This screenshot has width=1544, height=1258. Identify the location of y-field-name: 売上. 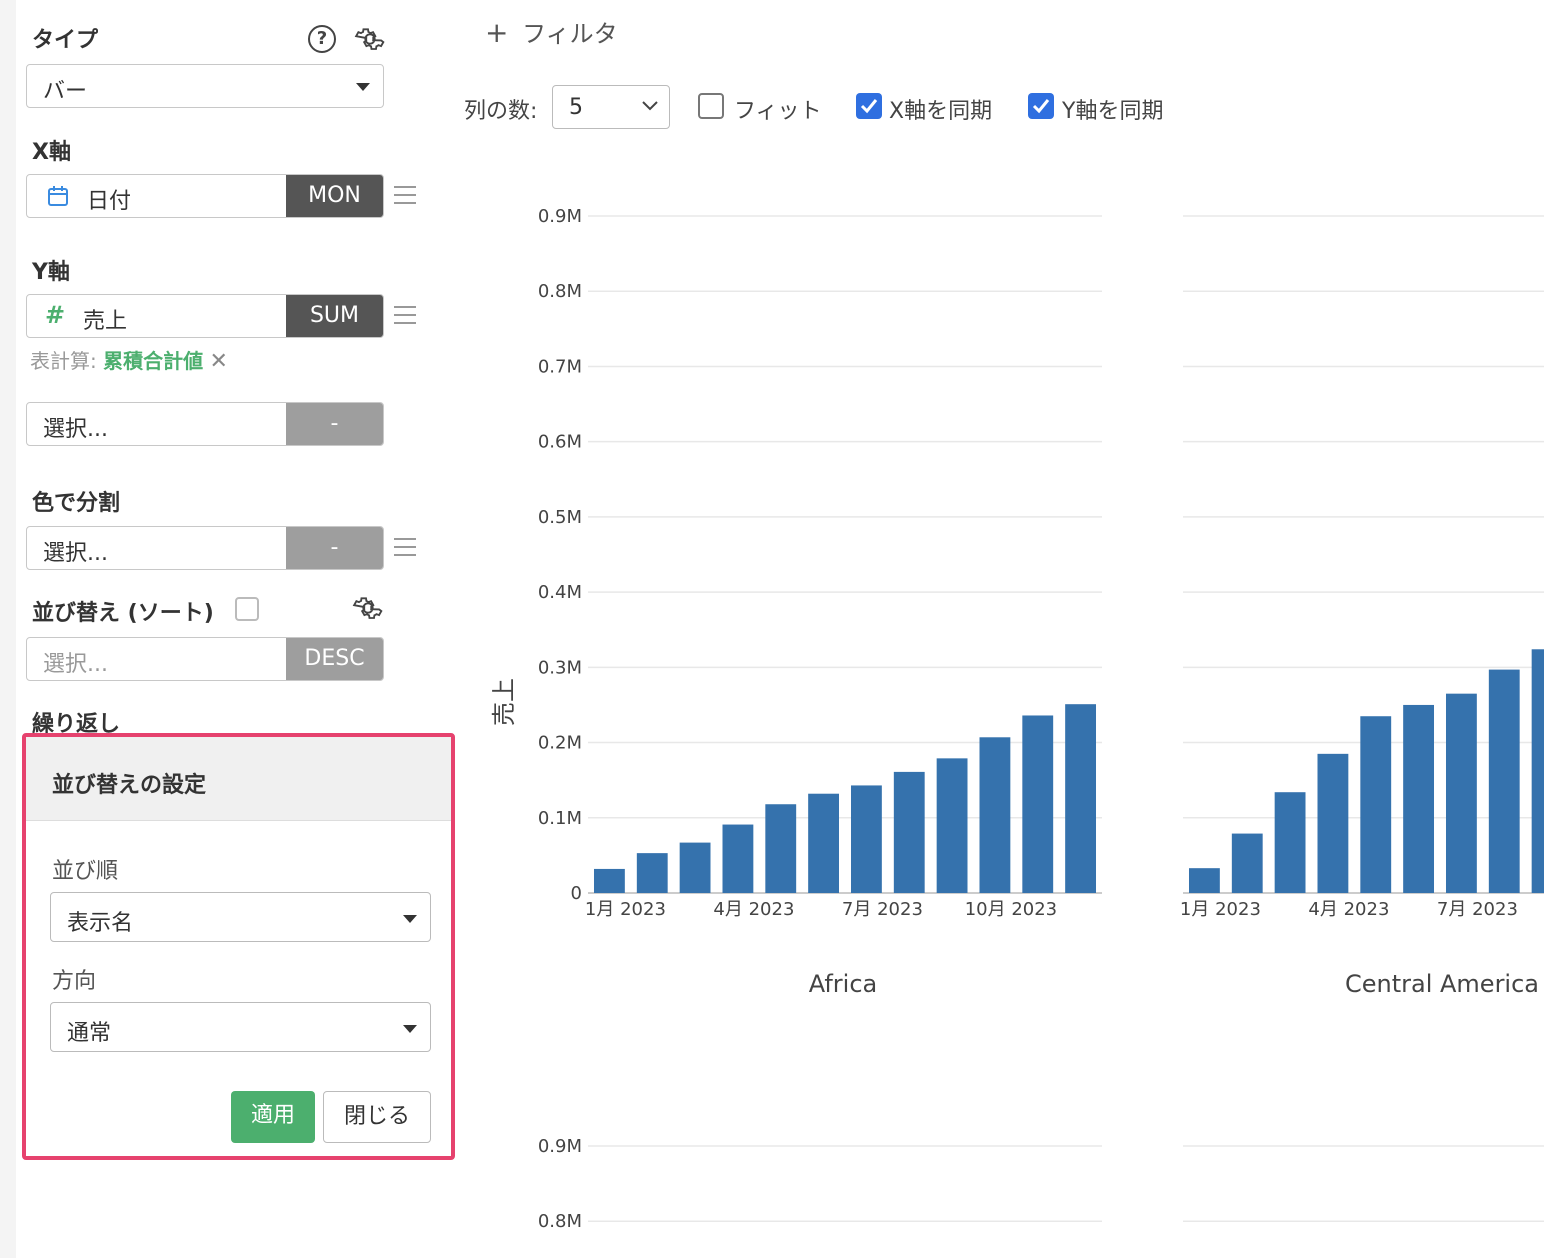
(105, 321).